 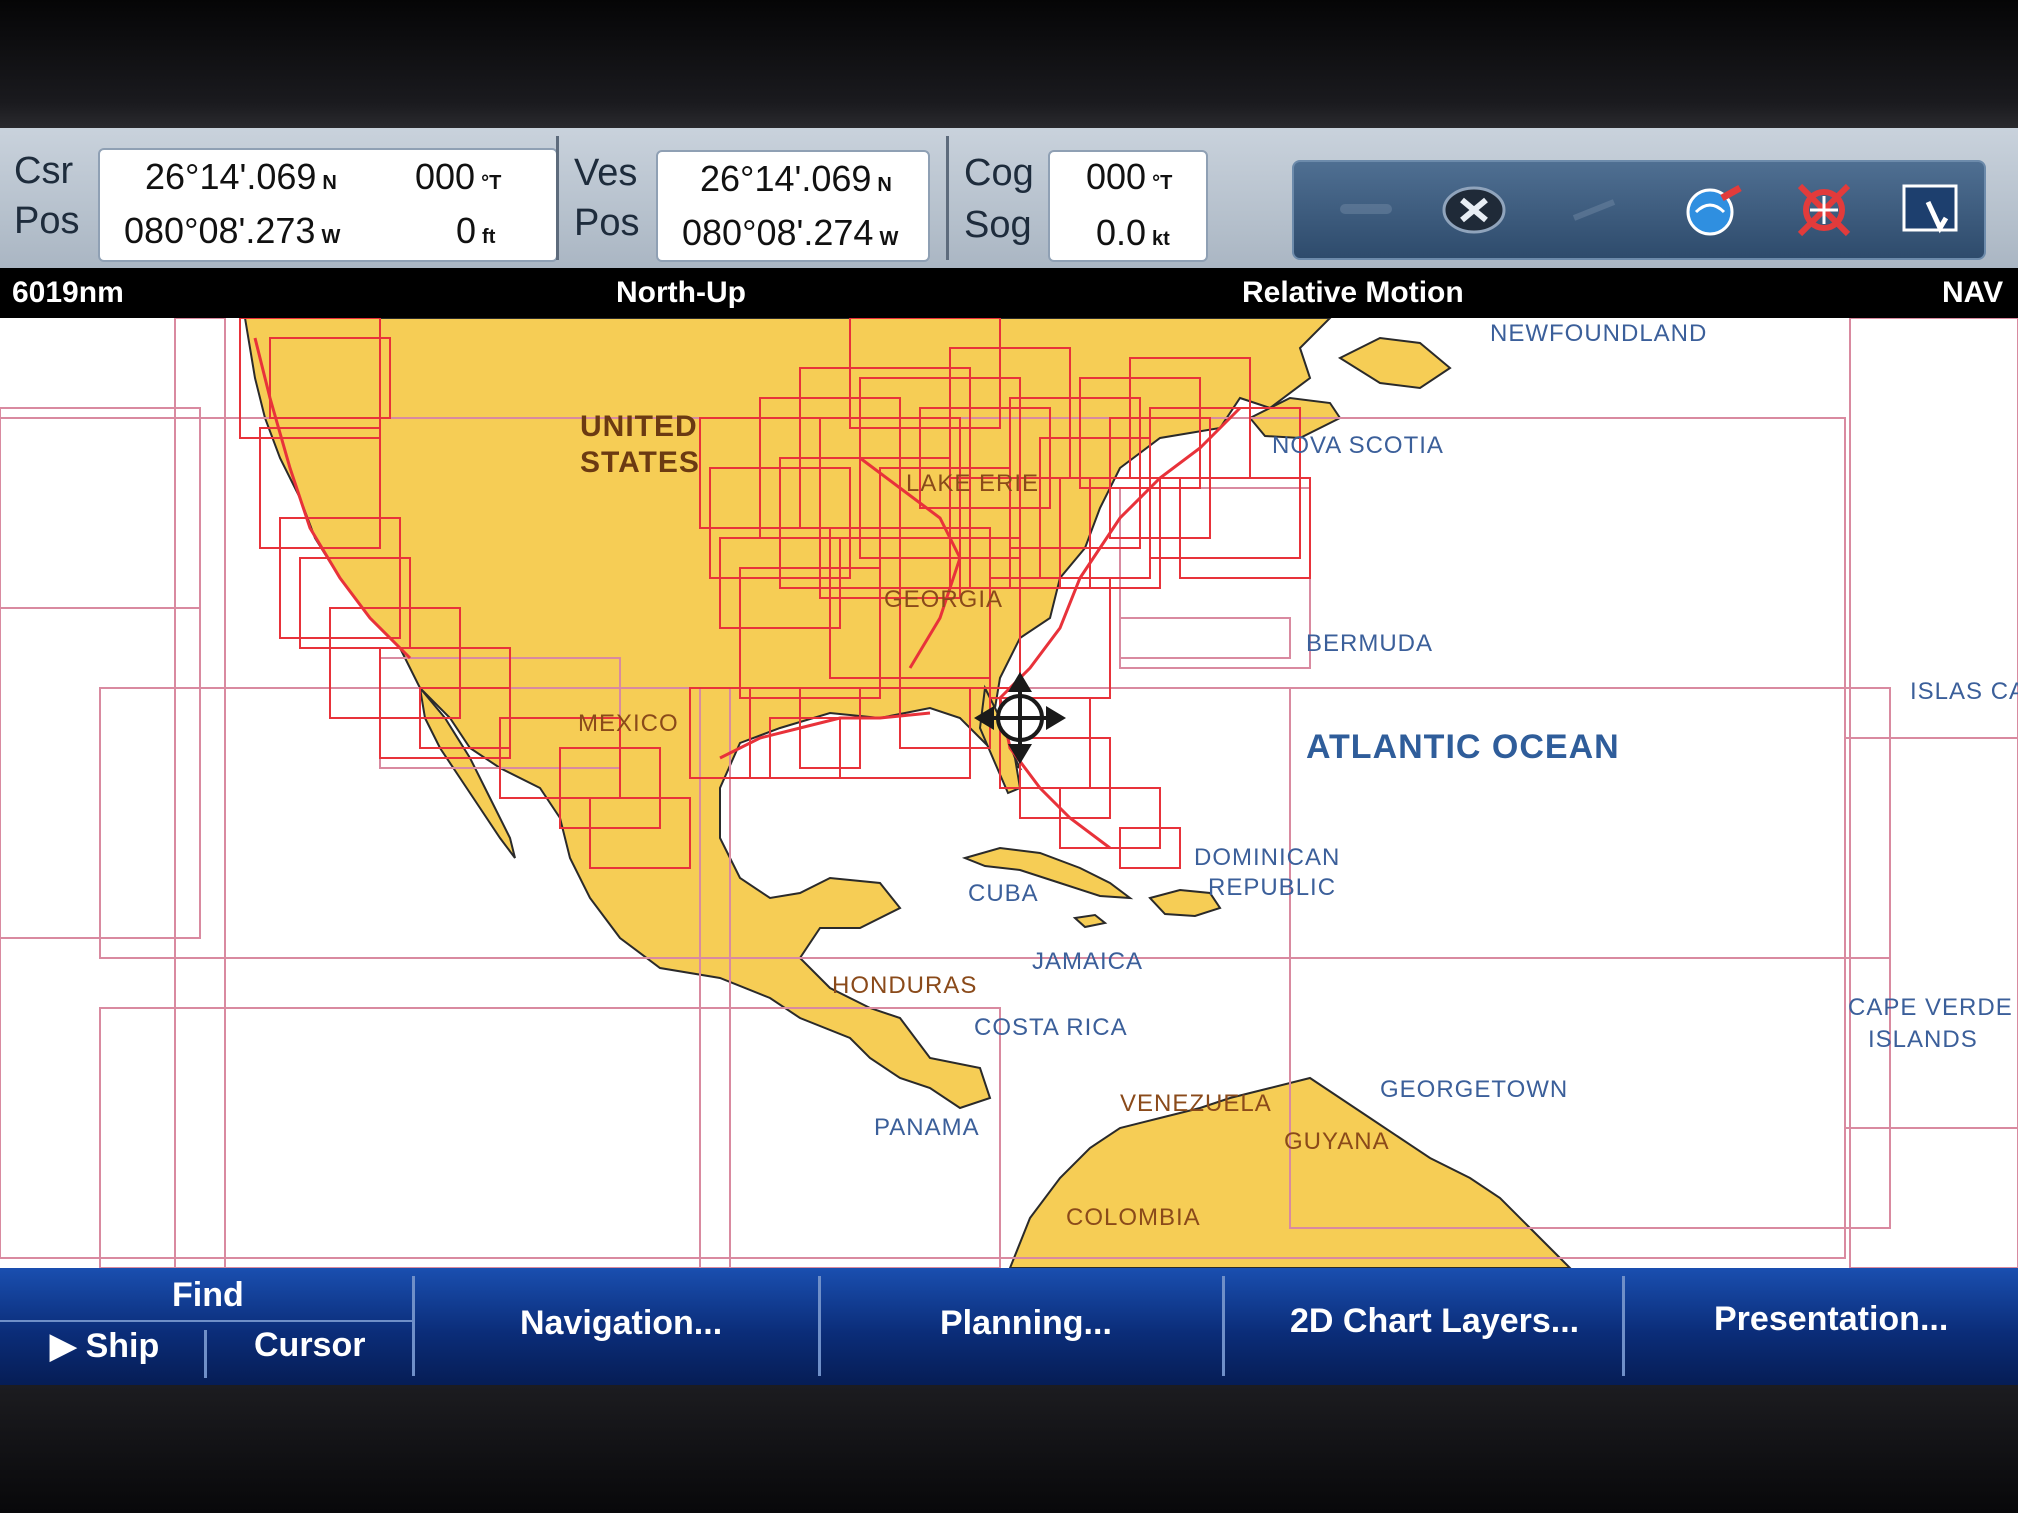 What do you see at coordinates (1051, 1027) in the screenshot?
I see `label-costa-rica: COSTA RICA` at bounding box center [1051, 1027].